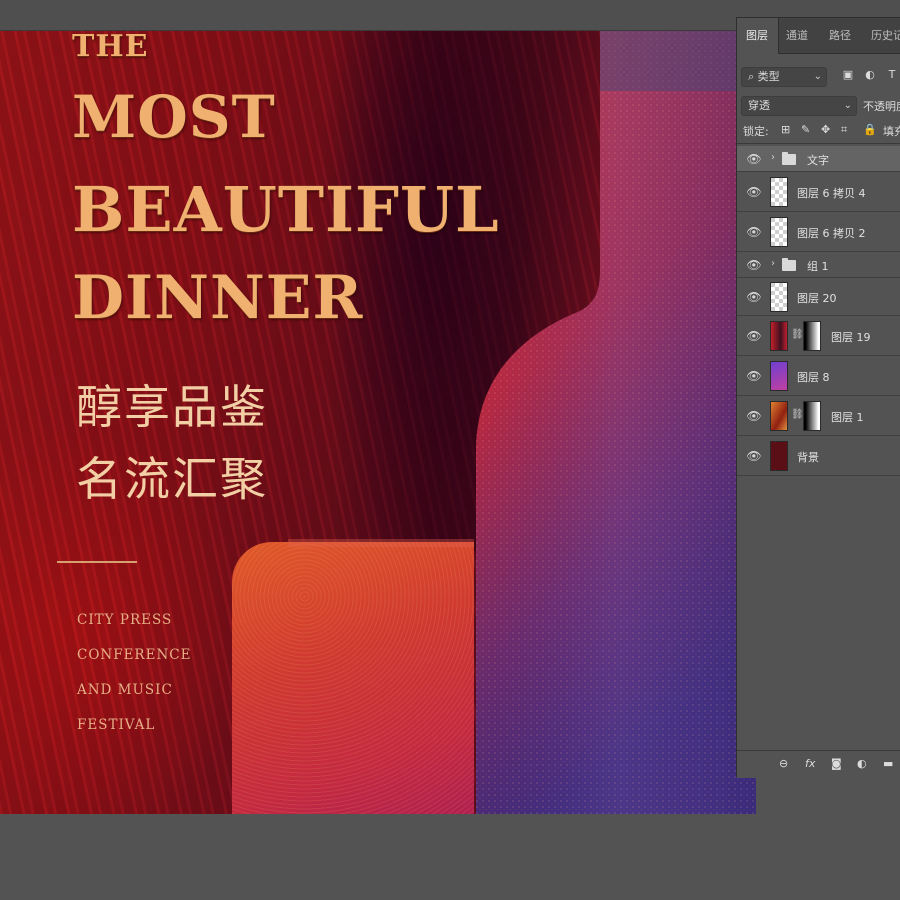  What do you see at coordinates (870, 75) in the screenshot?
I see `adjustment-filter-icon: ◐` at bounding box center [870, 75].